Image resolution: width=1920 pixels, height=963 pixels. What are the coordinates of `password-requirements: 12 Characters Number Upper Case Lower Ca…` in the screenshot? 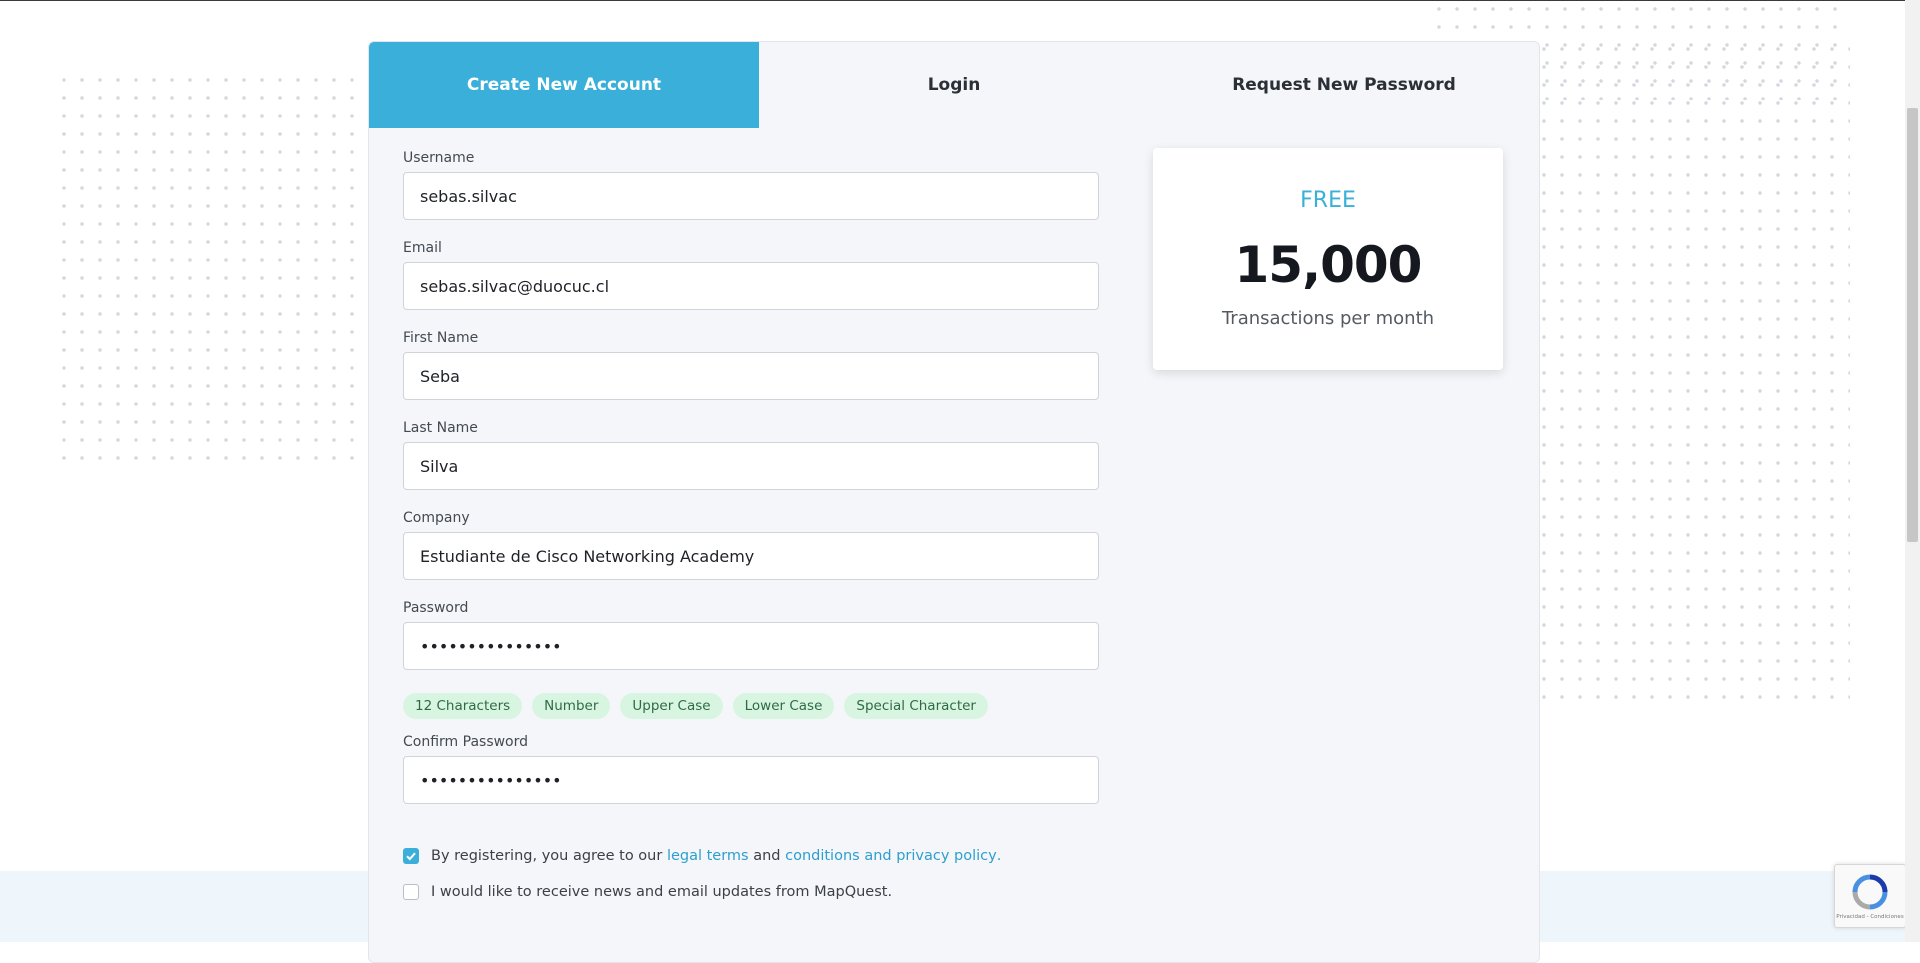 It's located at (695, 706).